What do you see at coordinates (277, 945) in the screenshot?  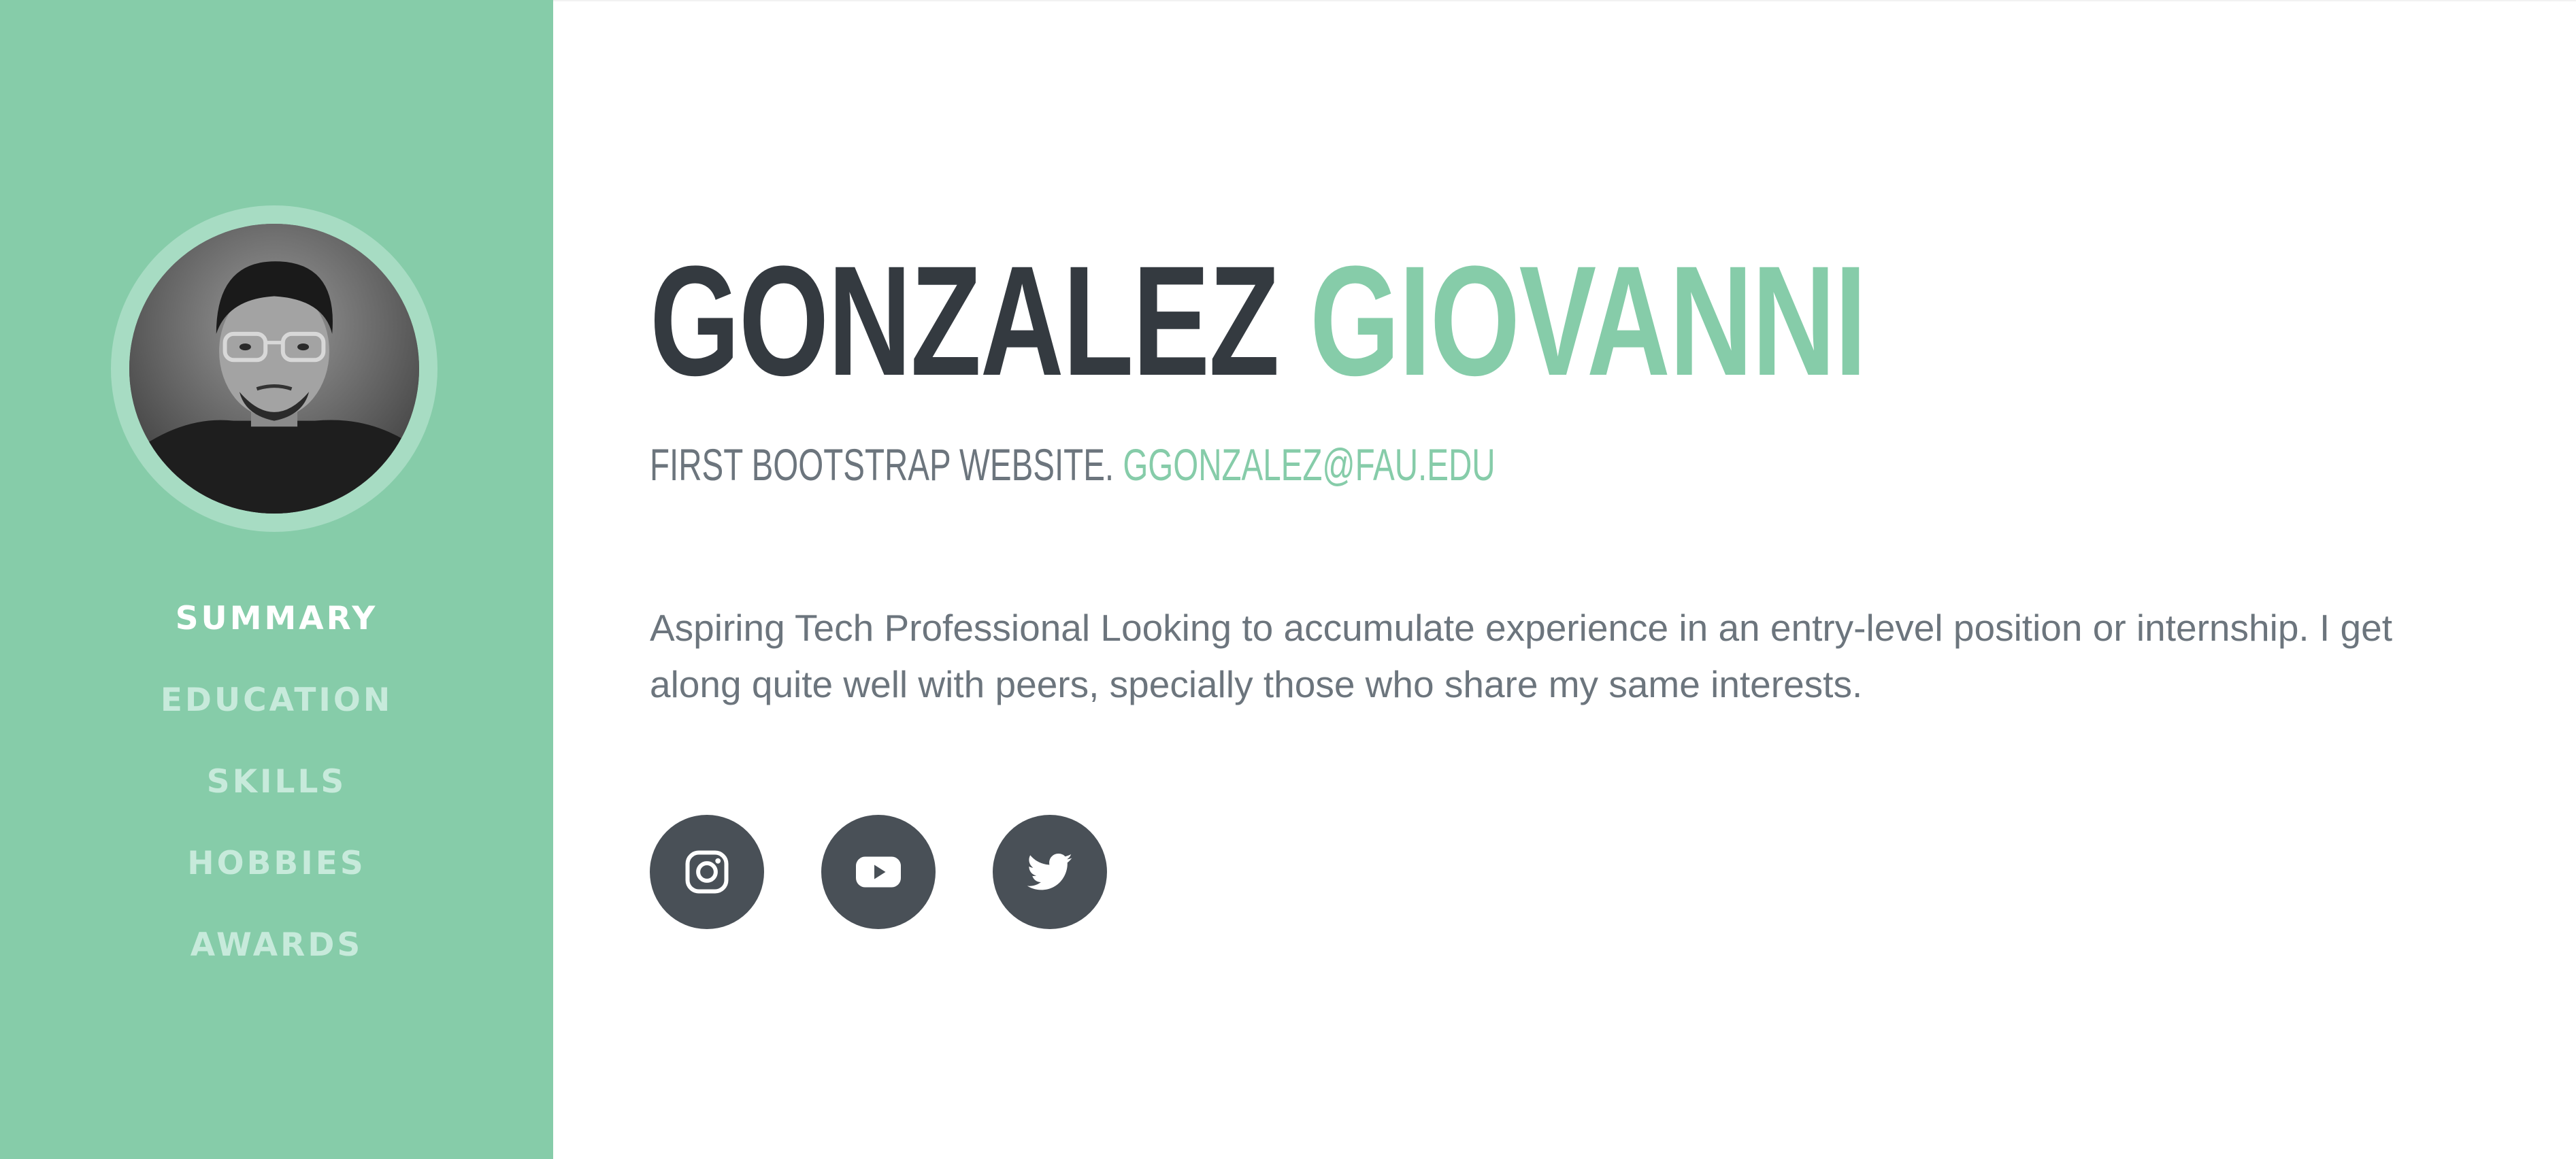 I see `nav-item-awards: AWARDS` at bounding box center [277, 945].